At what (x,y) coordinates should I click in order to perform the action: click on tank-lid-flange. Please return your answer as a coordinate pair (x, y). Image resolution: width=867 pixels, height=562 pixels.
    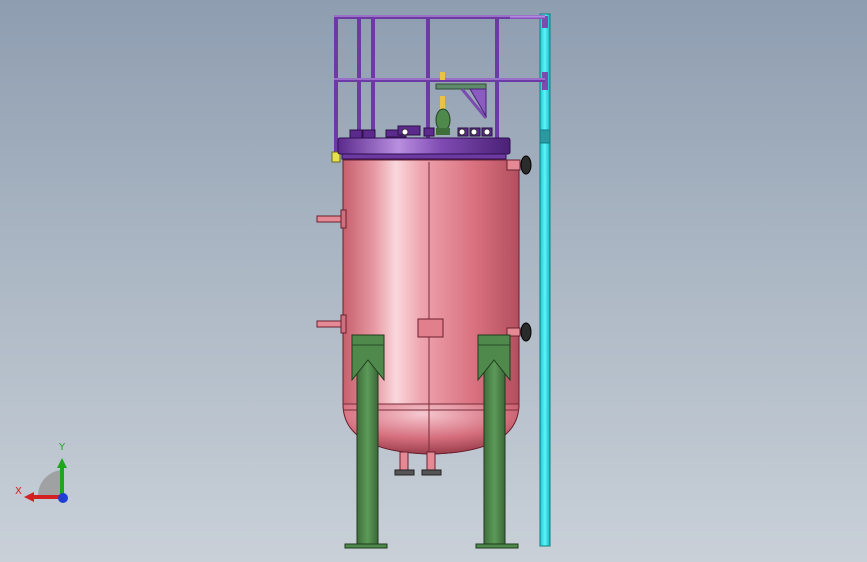
    Looking at the image, I should click on (424, 148).